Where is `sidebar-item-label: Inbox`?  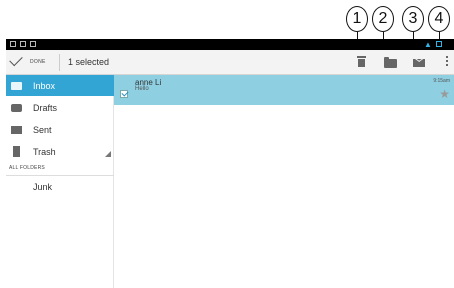 sidebar-item-label: Inbox is located at coordinates (44, 85).